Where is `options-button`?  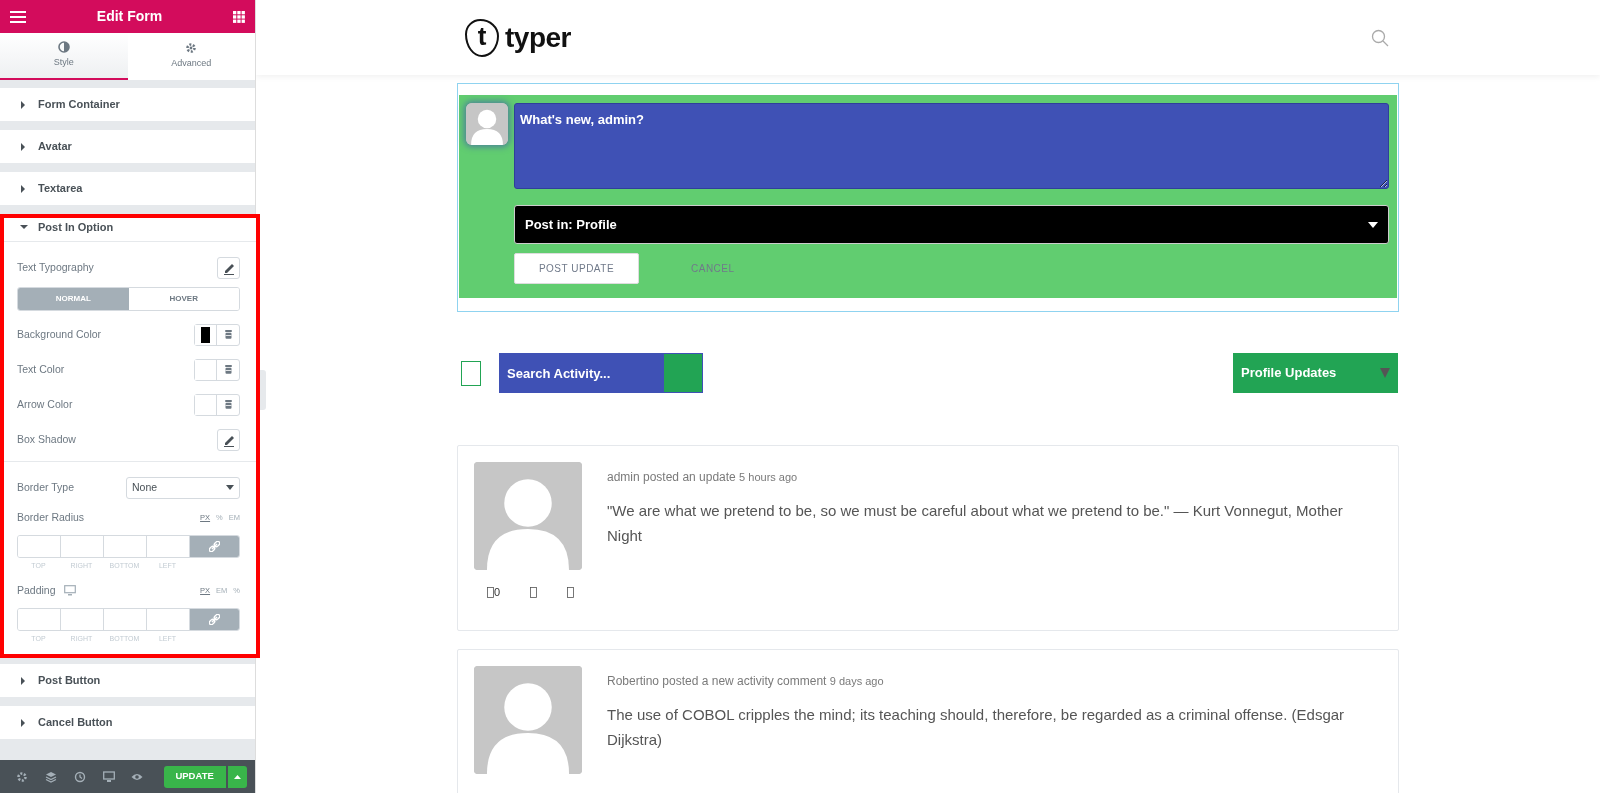 options-button is located at coordinates (237, 776).